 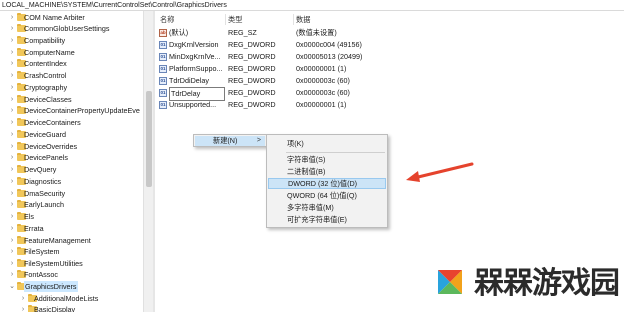 I want to click on value-row-unsupported: 01 Unsupported... REG_DWORD 0x00000001 (1), so click(x=306, y=105).